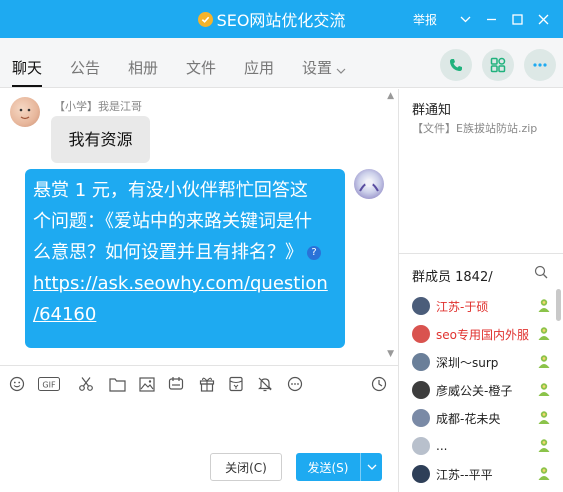 This screenshot has width=563, height=492. Describe the element at coordinates (425, 19) in the screenshot. I see `report-button: 举报` at that location.